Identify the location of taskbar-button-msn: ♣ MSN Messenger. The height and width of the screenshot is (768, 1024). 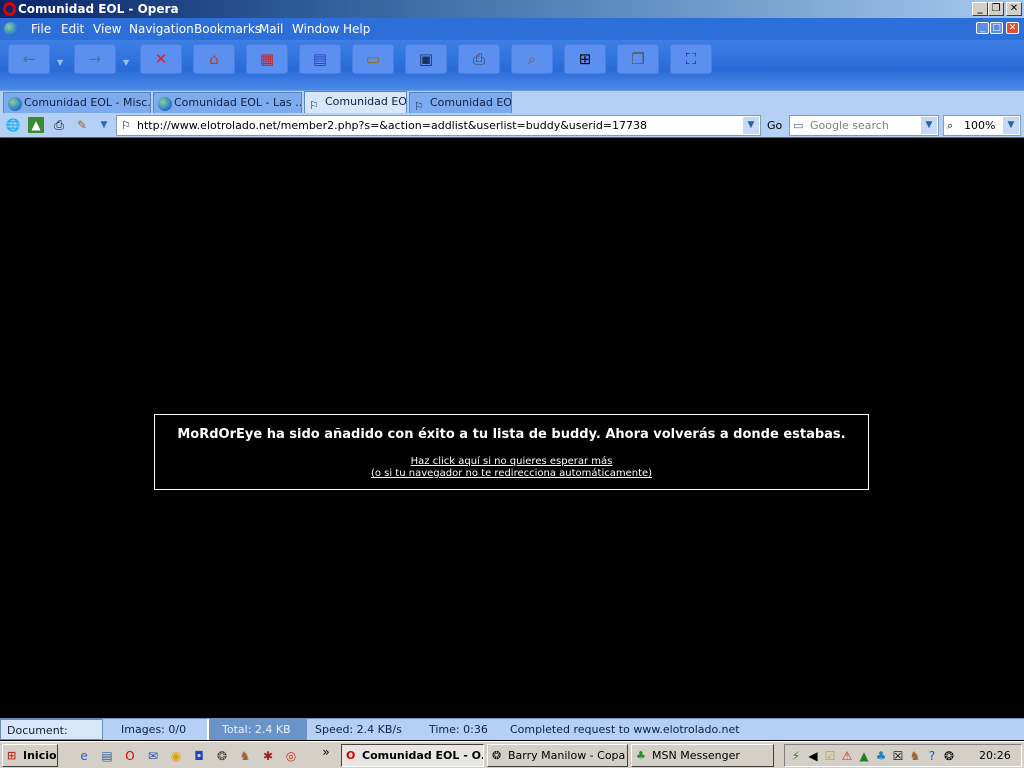
(702, 755).